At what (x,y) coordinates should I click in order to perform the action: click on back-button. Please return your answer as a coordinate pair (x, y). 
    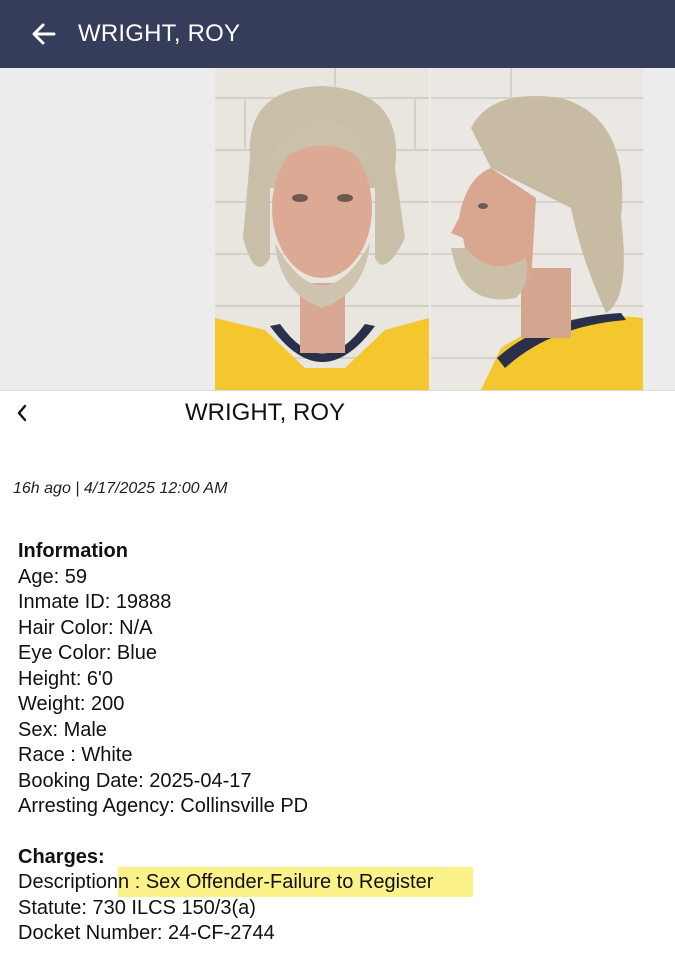
    Looking at the image, I should click on (44, 34).